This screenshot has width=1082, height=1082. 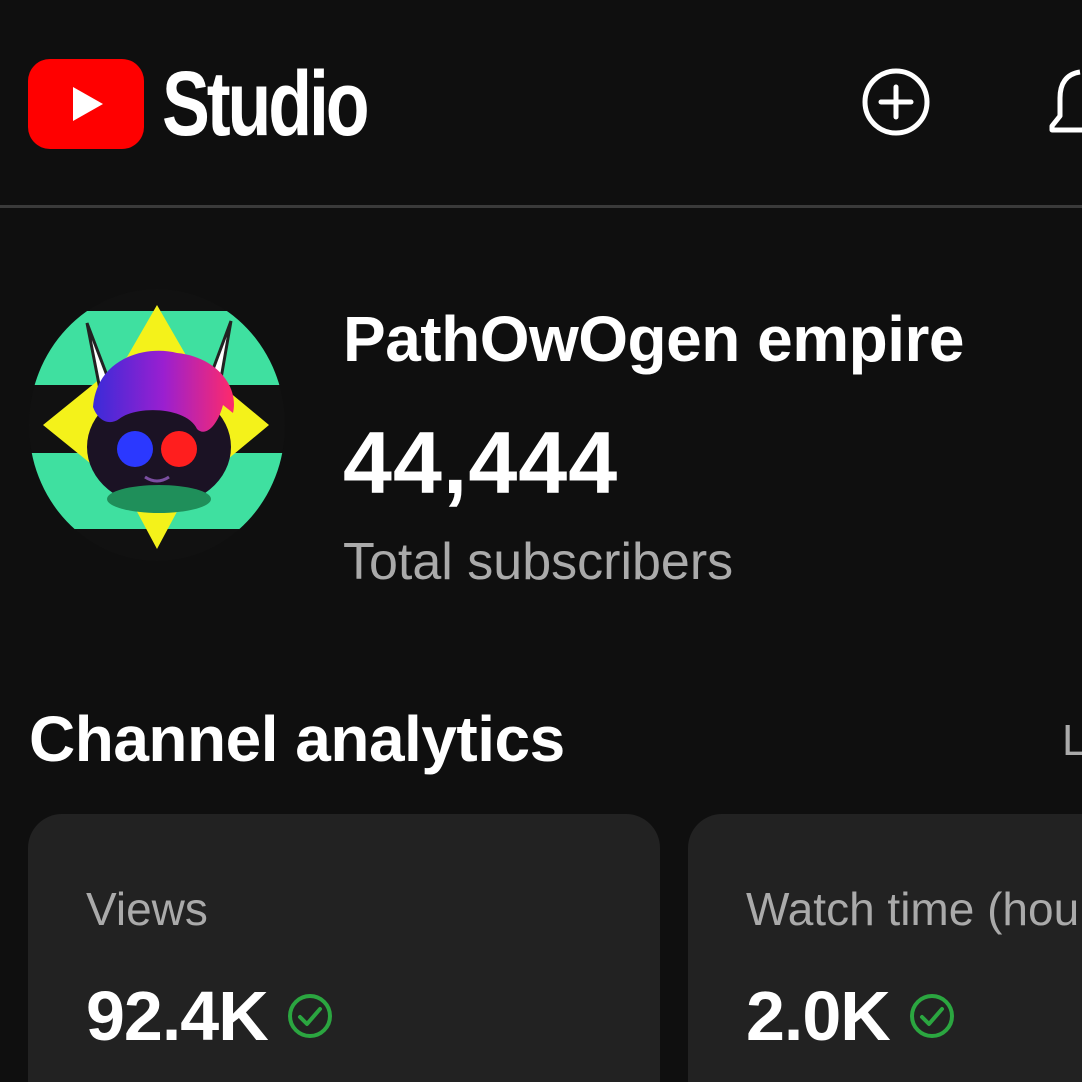 I want to click on watch-time-label: Watch time (hour, so click(x=914, y=909).